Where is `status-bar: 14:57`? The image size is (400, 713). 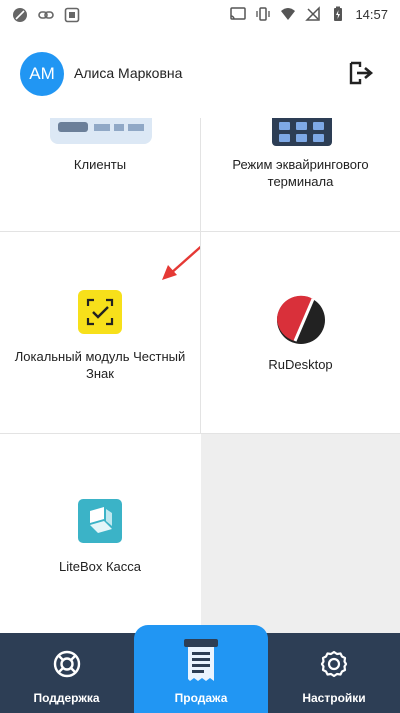
status-bar: 14:57 is located at coordinates (200, 15).